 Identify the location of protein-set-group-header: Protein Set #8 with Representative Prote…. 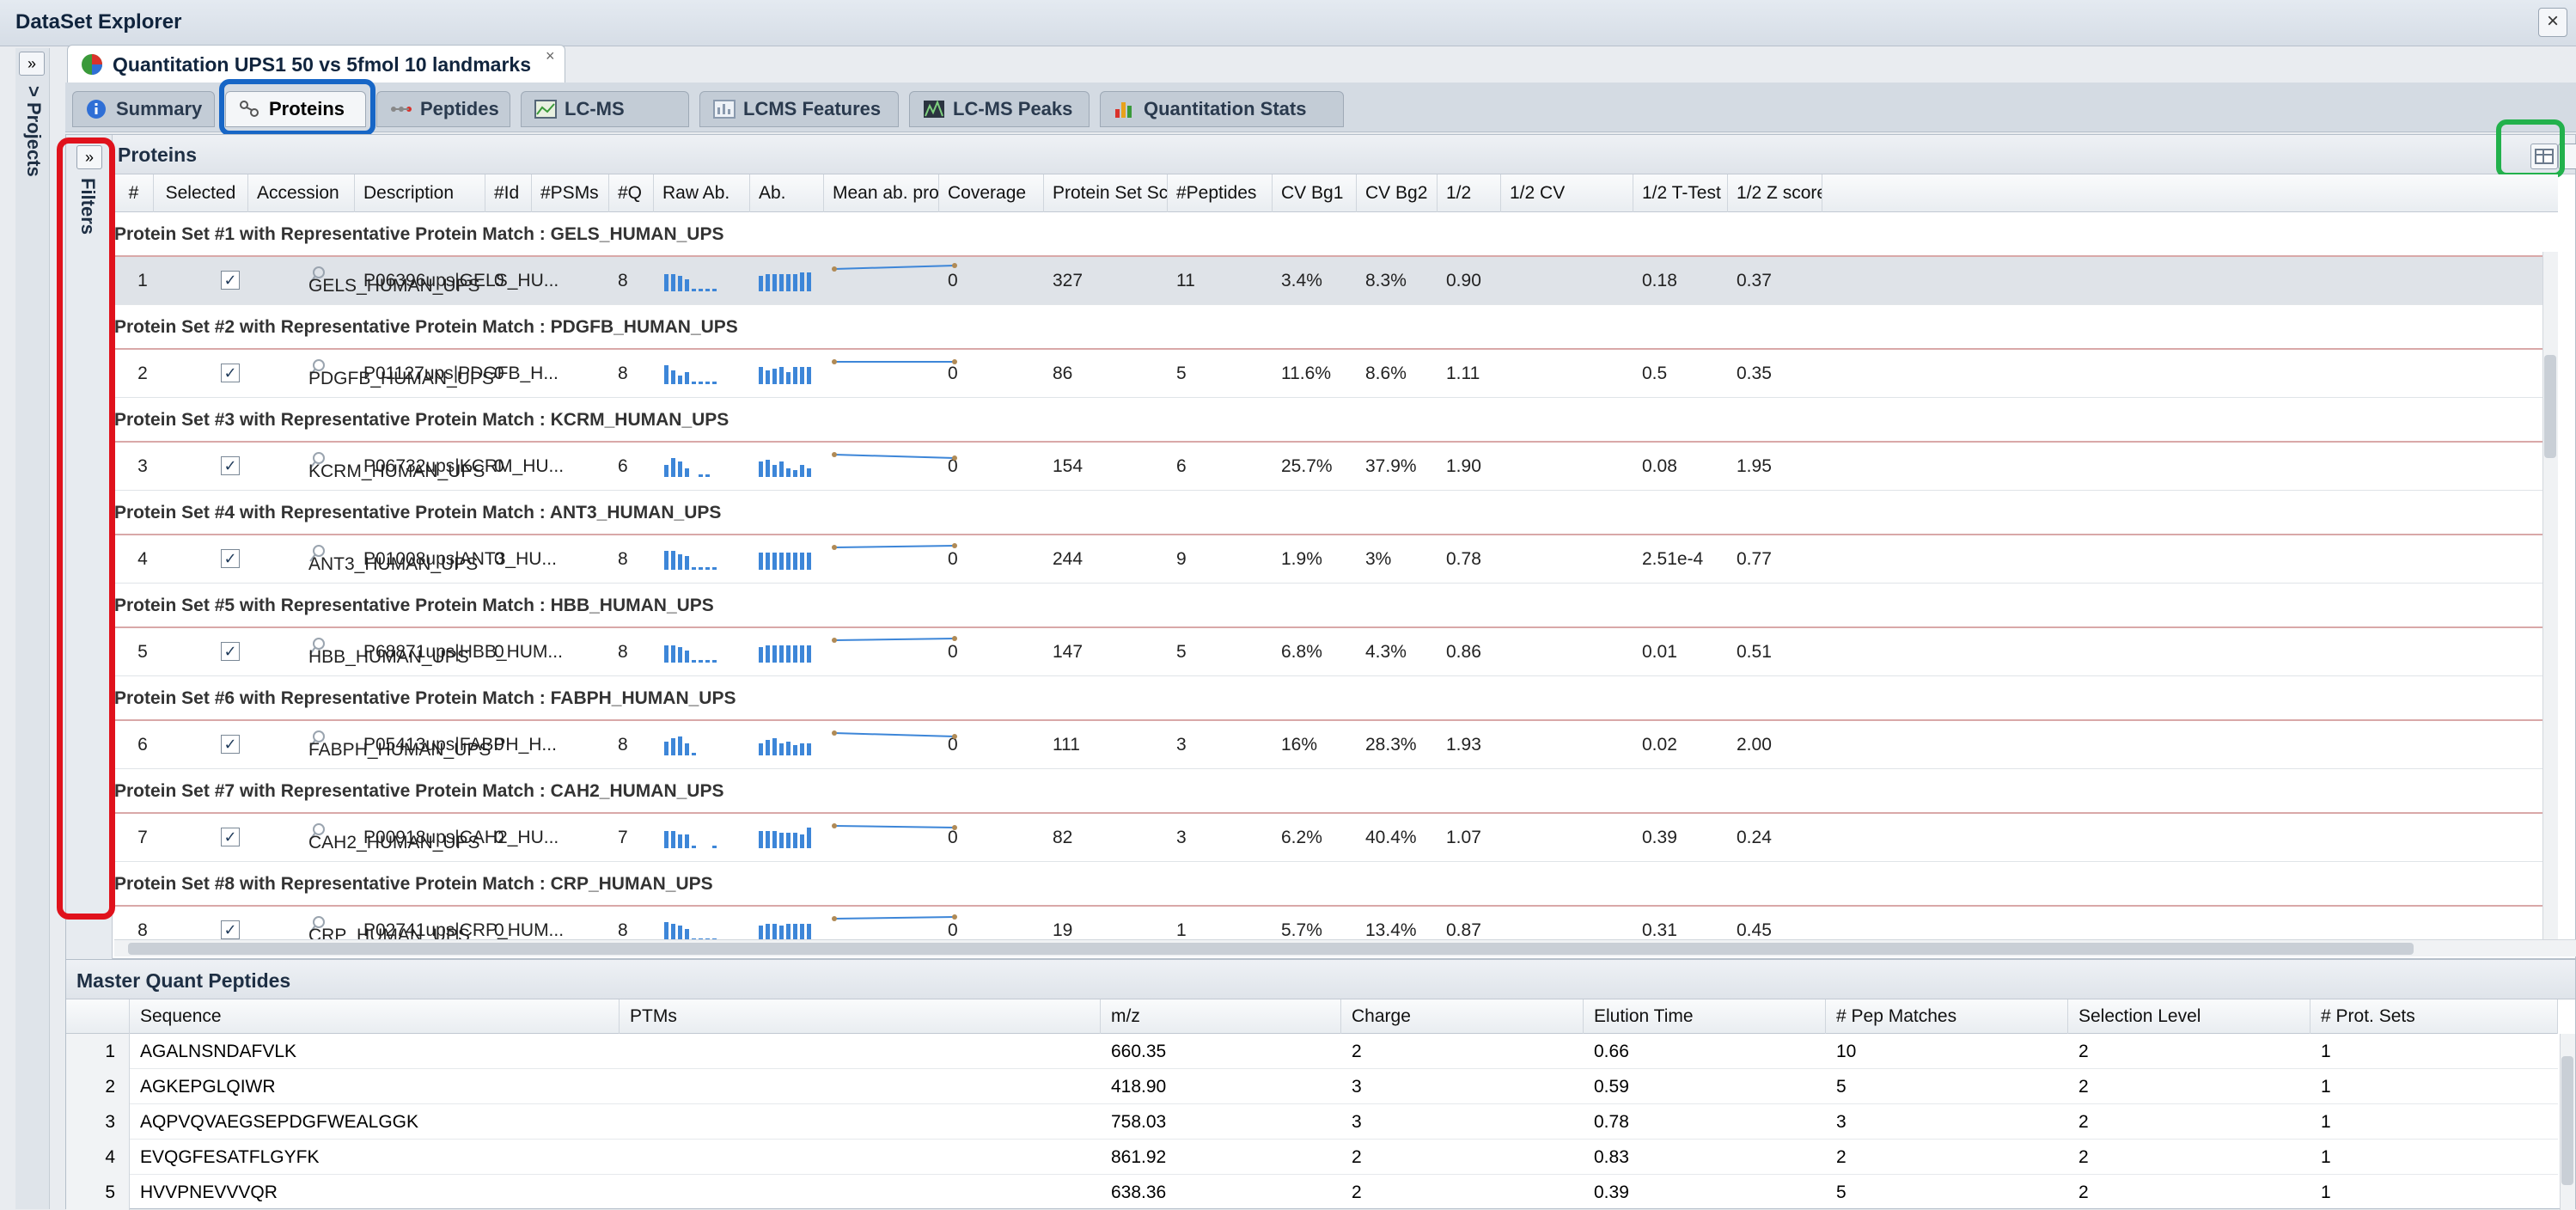
(1336, 884).